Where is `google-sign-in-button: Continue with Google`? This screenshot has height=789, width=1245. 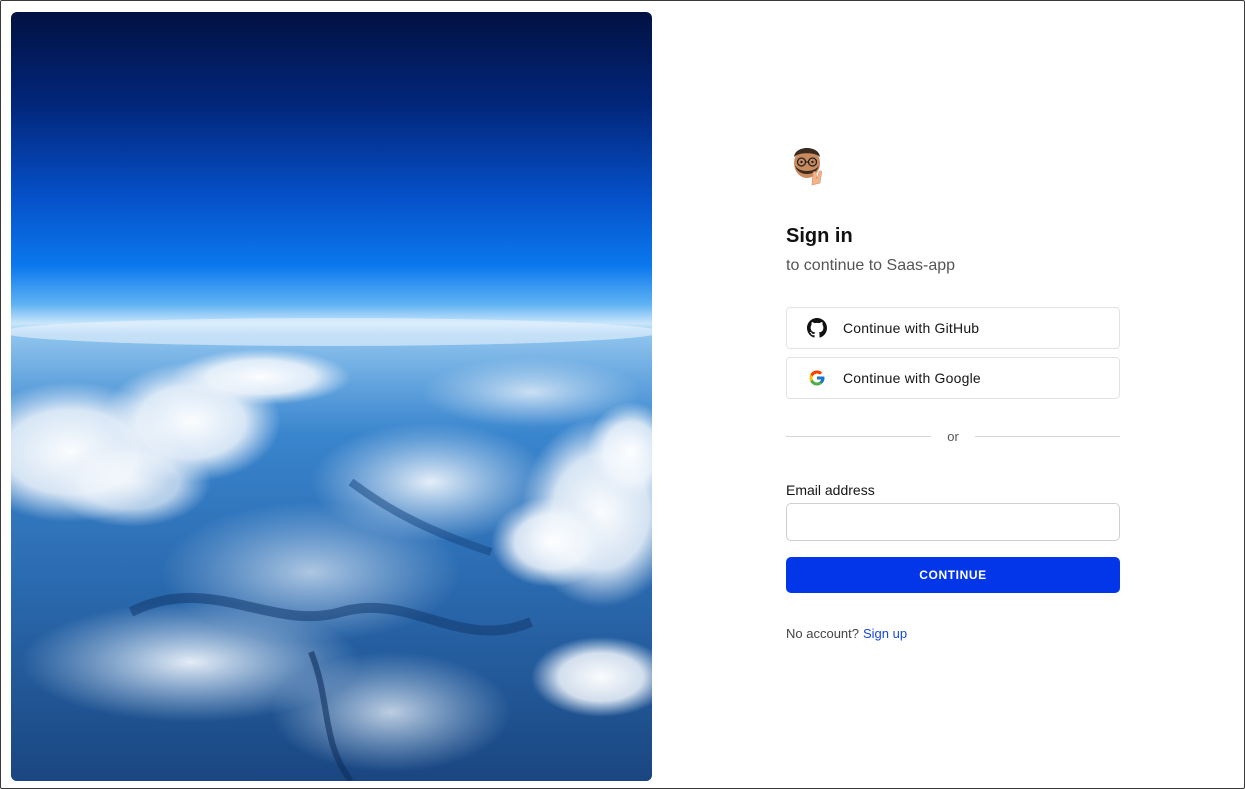 google-sign-in-button: Continue with Google is located at coordinates (953, 378).